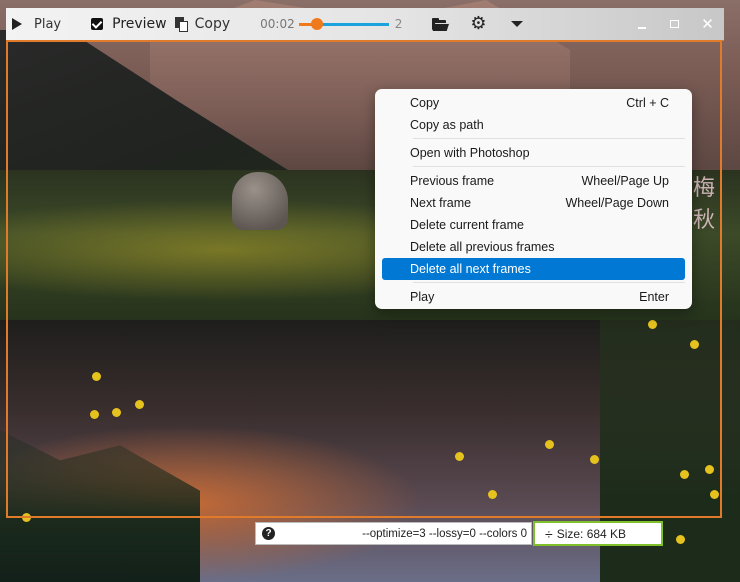  I want to click on minimize-icon, so click(641, 28).